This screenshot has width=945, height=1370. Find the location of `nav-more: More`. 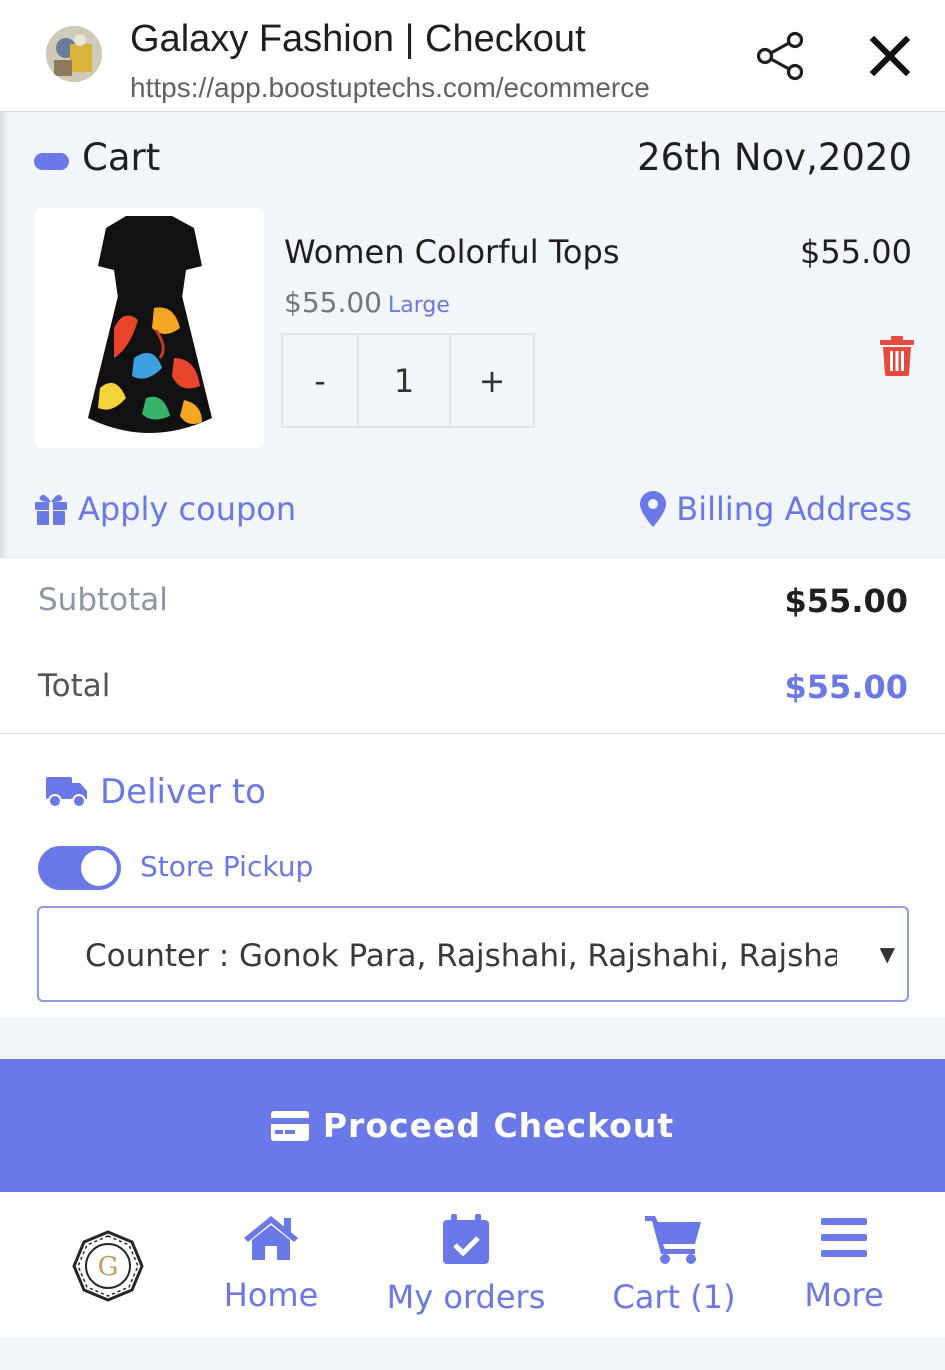

nav-more: More is located at coordinates (844, 1264).